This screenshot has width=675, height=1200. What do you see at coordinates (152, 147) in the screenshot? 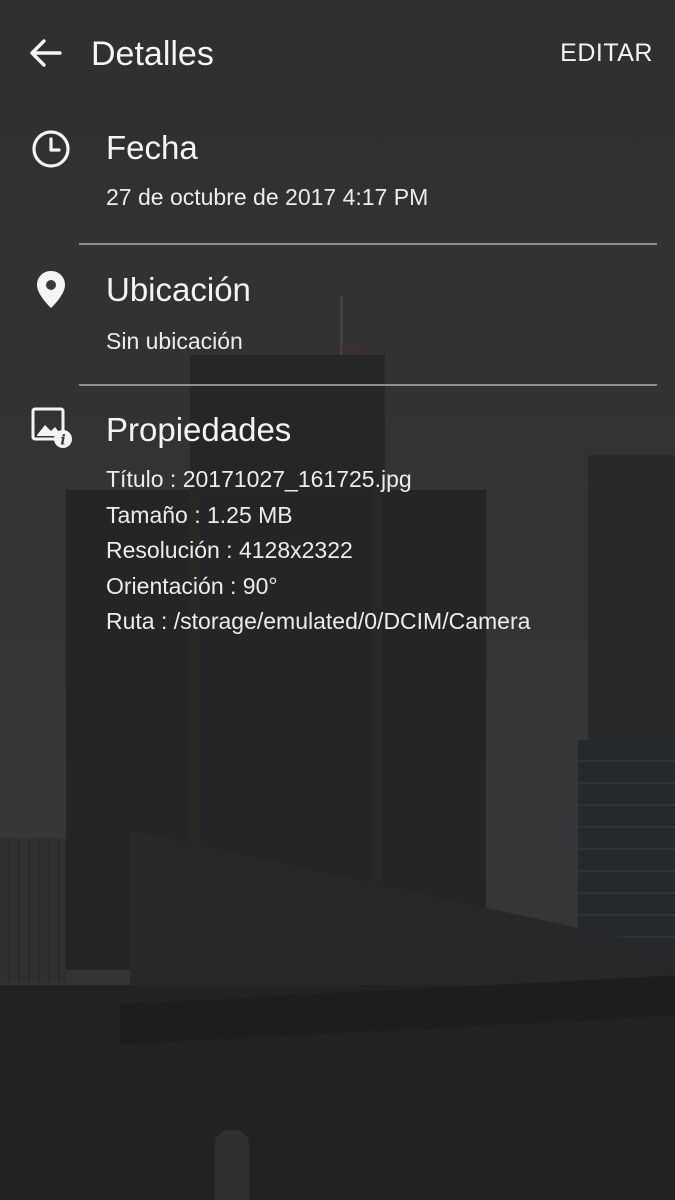
I see `date-heading: Fecha` at bounding box center [152, 147].